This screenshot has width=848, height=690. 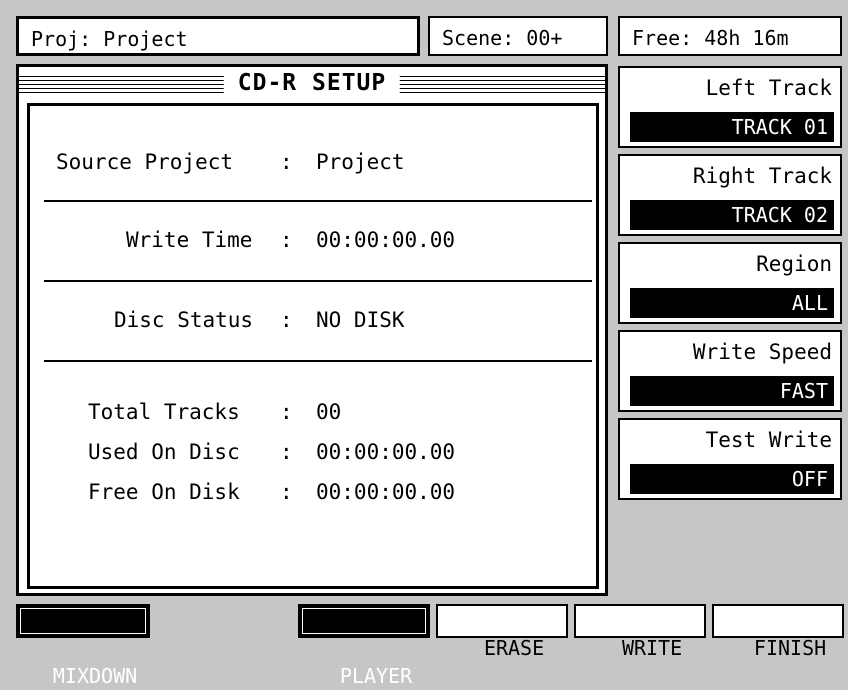 I want to click on disc-status-value: NO DISK, so click(x=360, y=320).